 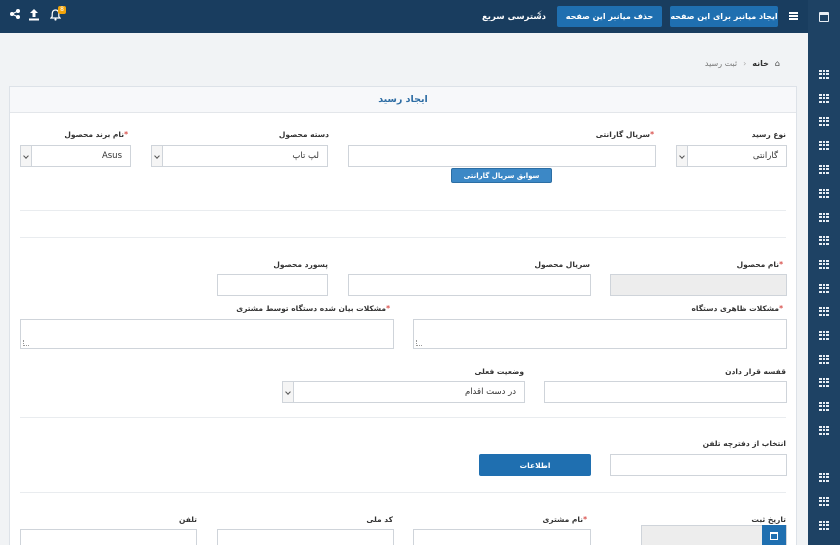 What do you see at coordinates (777, 63) in the screenshot?
I see `home-icon: ⌂` at bounding box center [777, 63].